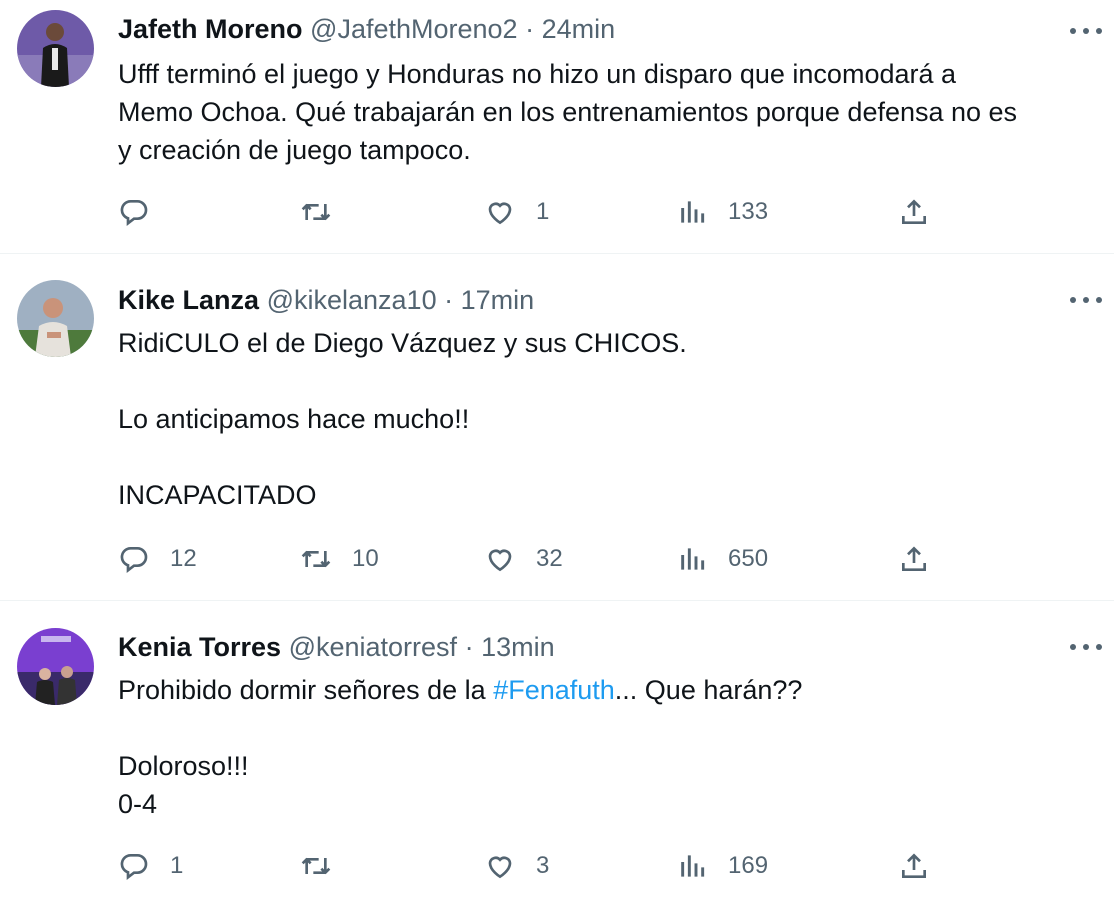 The width and height of the screenshot is (1114, 900). What do you see at coordinates (557, 212) in the screenshot?
I see `action-bar: 1 133` at bounding box center [557, 212].